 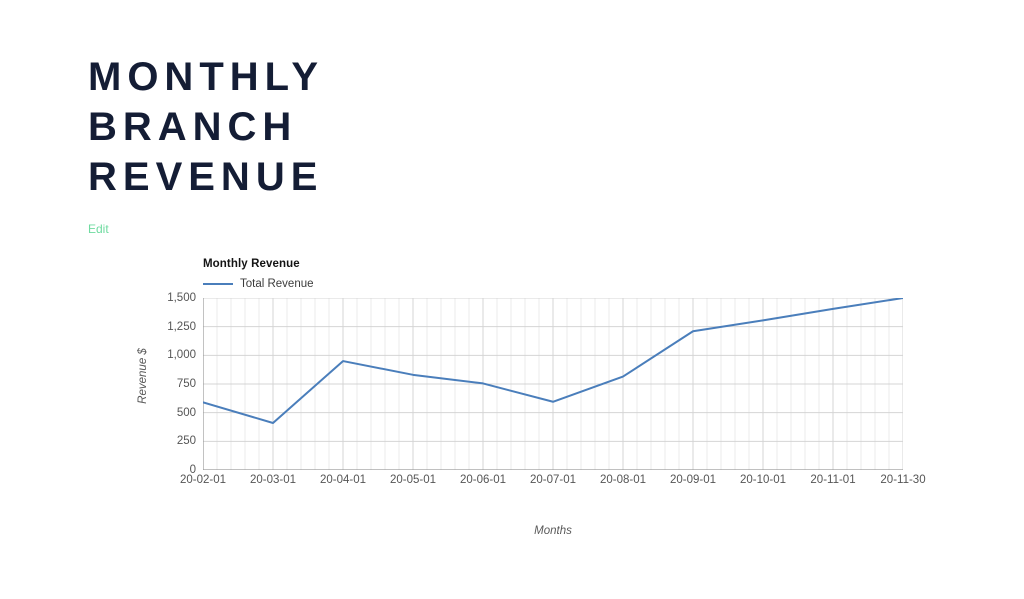 I want to click on y-axis-tick-labels: 0 250 500 750 1,000 1,250 1,500, so click(x=158, y=384).